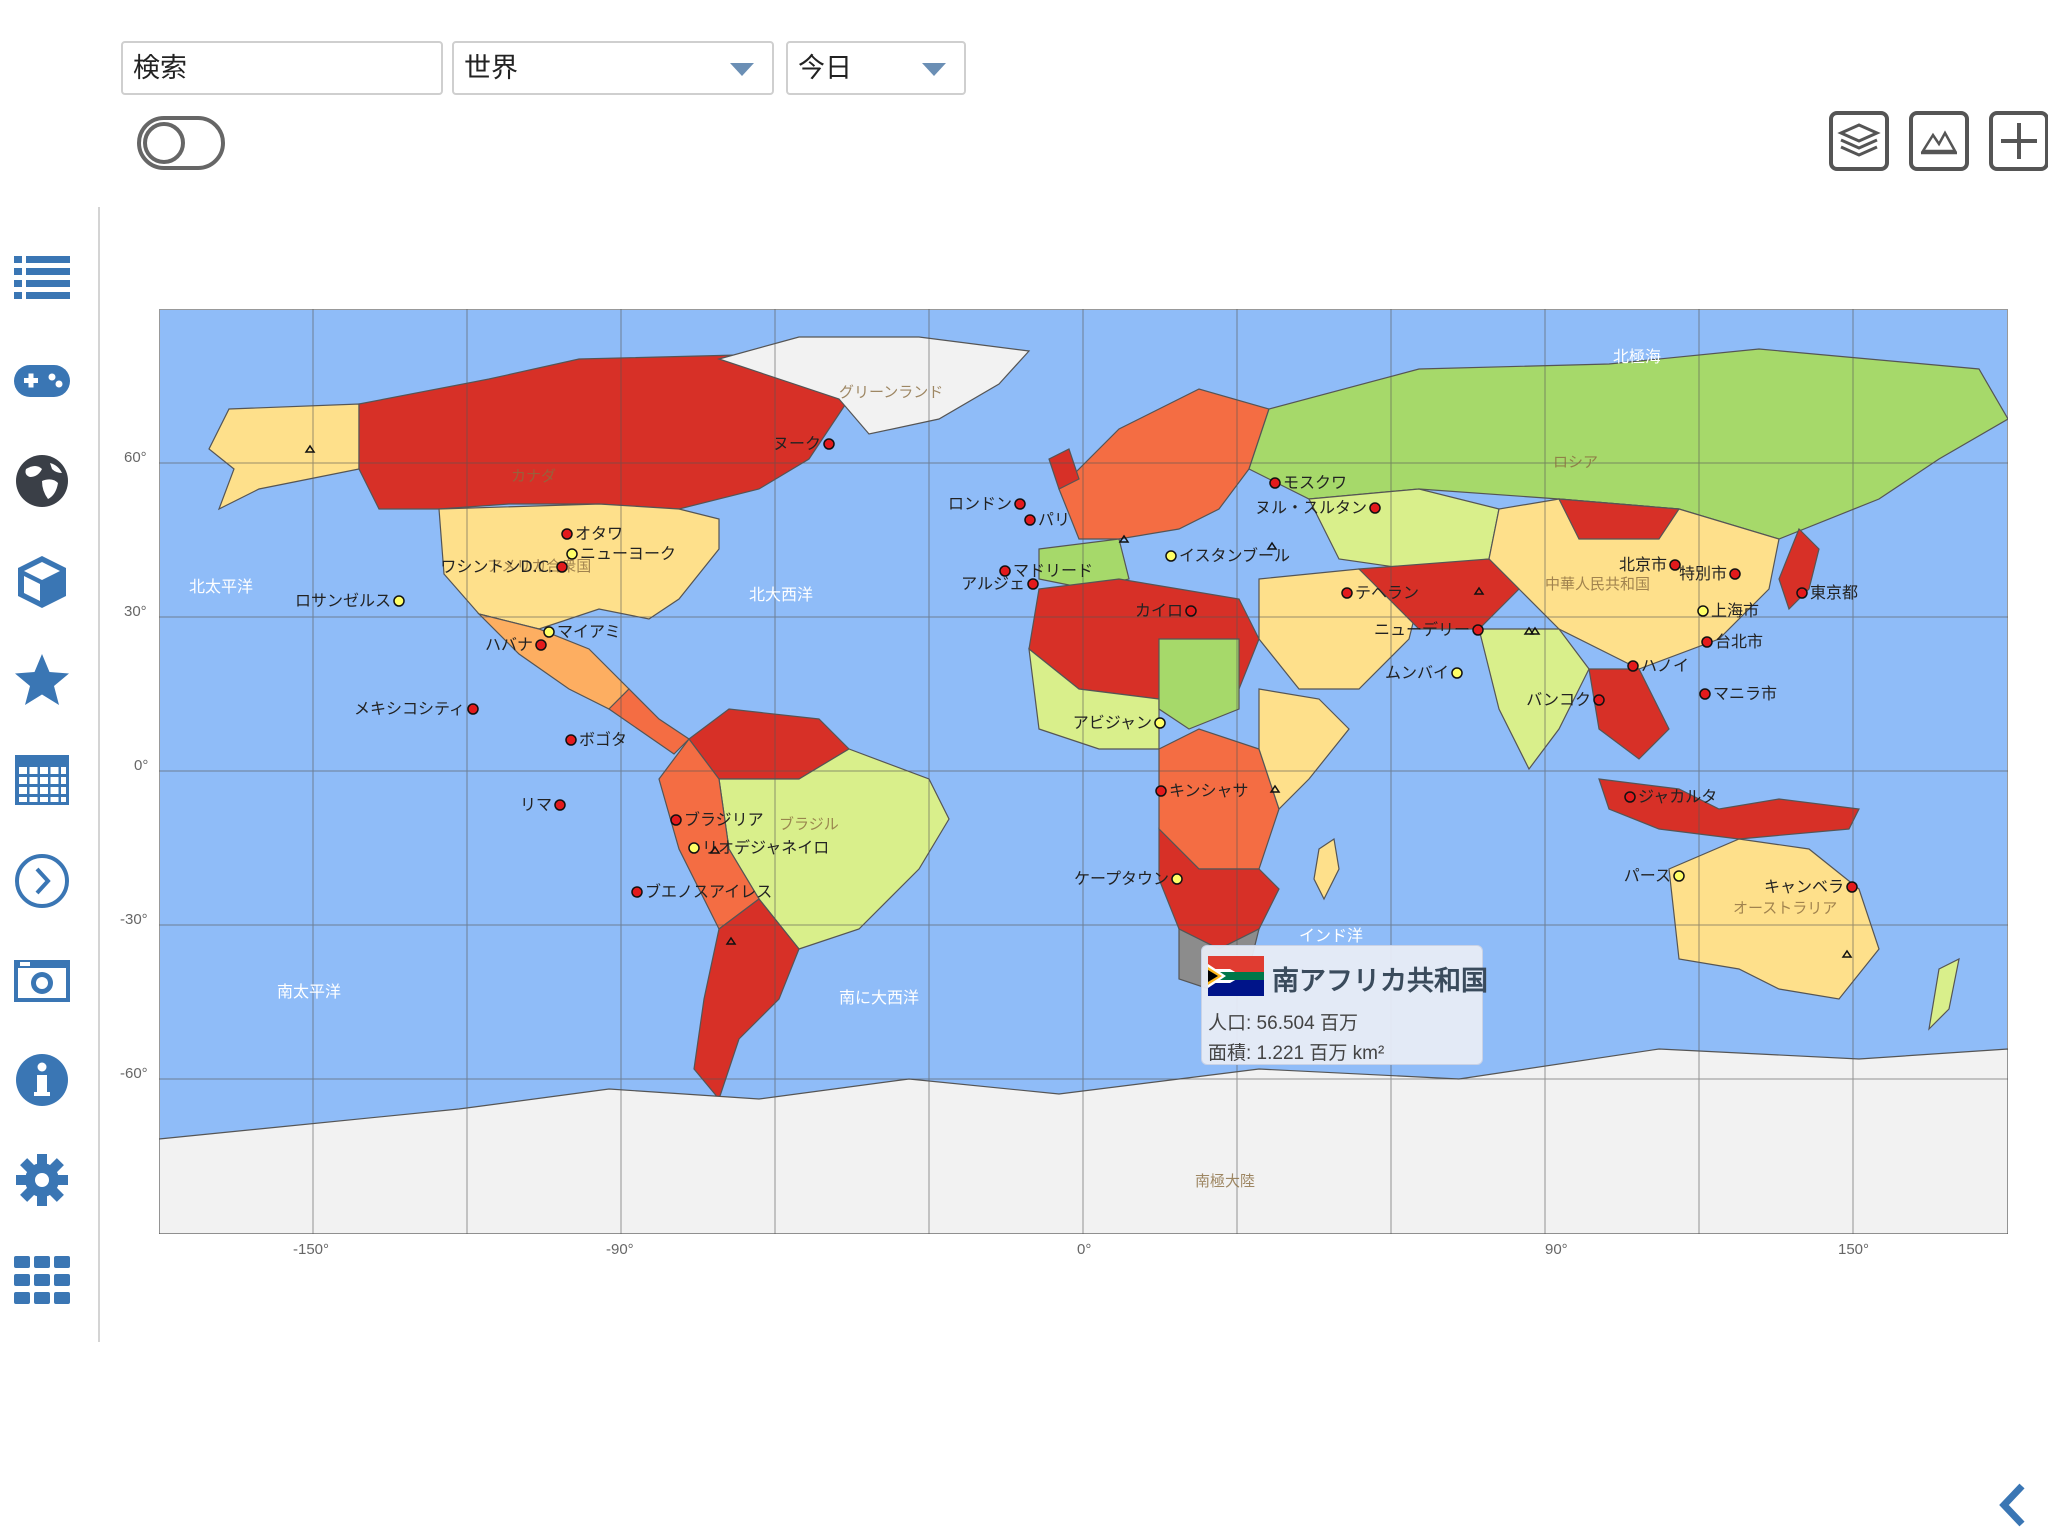 The height and width of the screenshot is (1536, 2048). I want to click on sidebar-item-info, so click(42, 1080).